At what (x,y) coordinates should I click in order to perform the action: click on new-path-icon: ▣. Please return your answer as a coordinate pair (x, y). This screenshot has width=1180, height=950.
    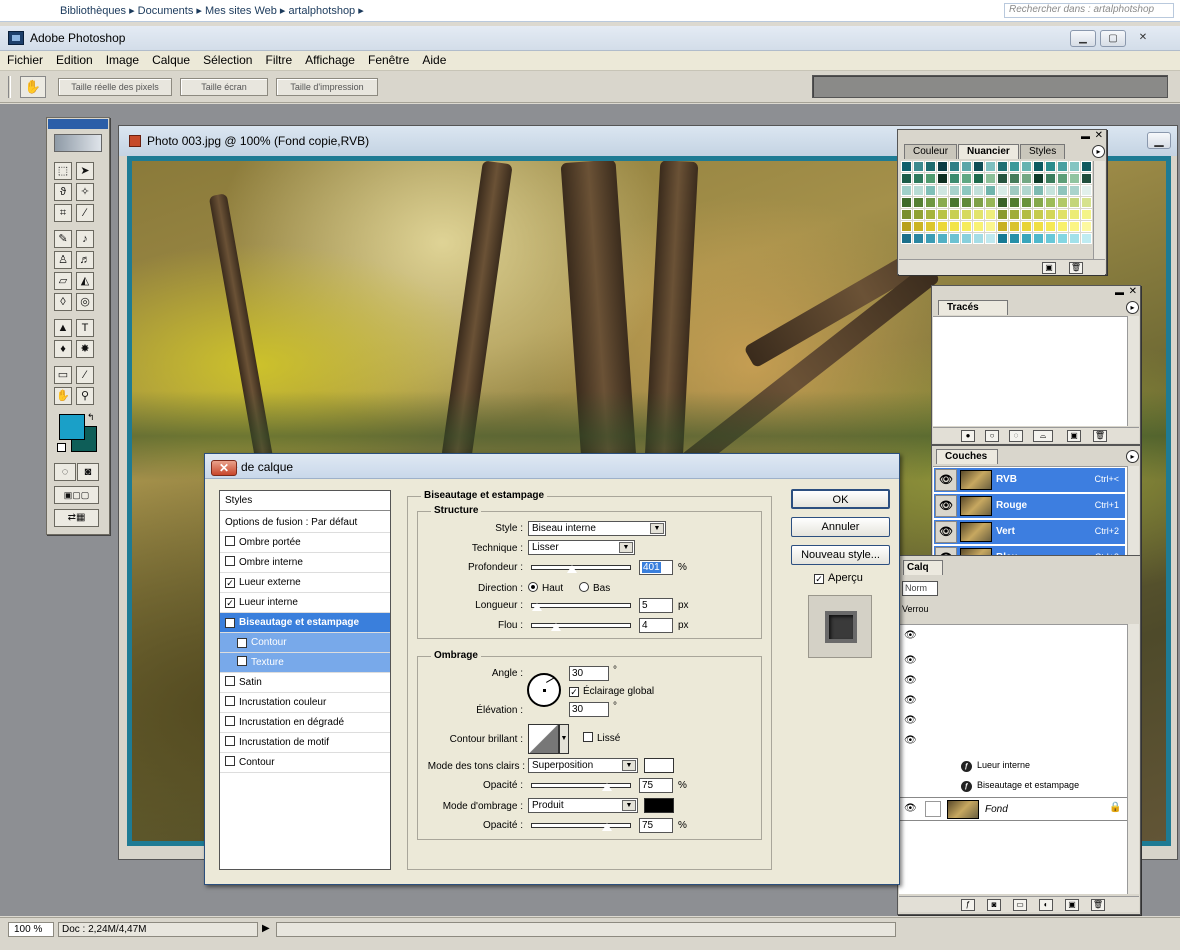
    Looking at the image, I should click on (1074, 436).